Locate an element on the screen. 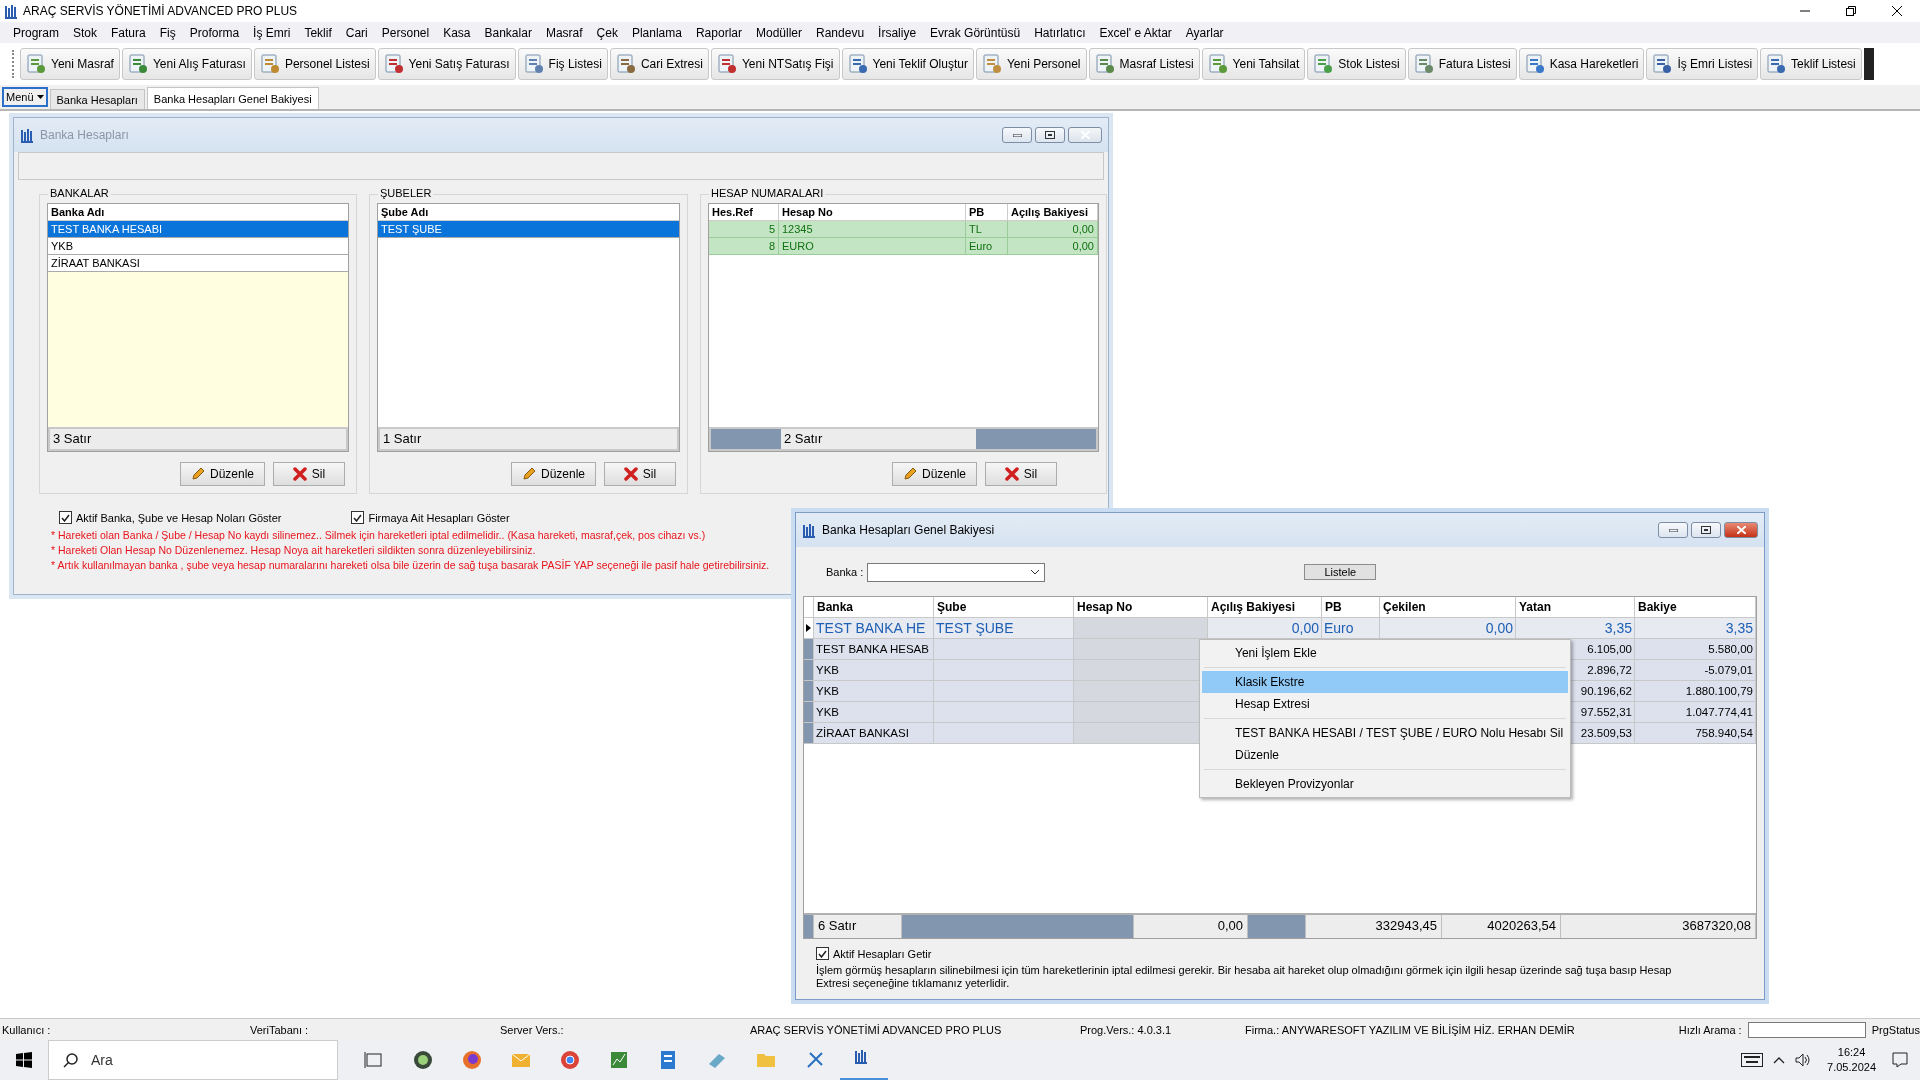 Image resolution: width=1920 pixels, height=1080 pixels. table-cell: TL is located at coordinates (987, 229).